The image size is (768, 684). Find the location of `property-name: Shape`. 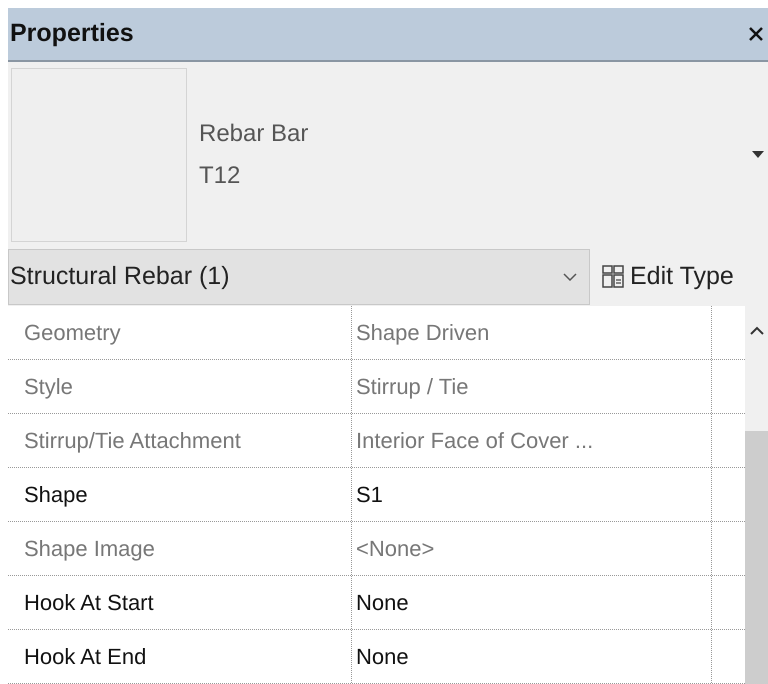

property-name: Shape is located at coordinates (180, 494).